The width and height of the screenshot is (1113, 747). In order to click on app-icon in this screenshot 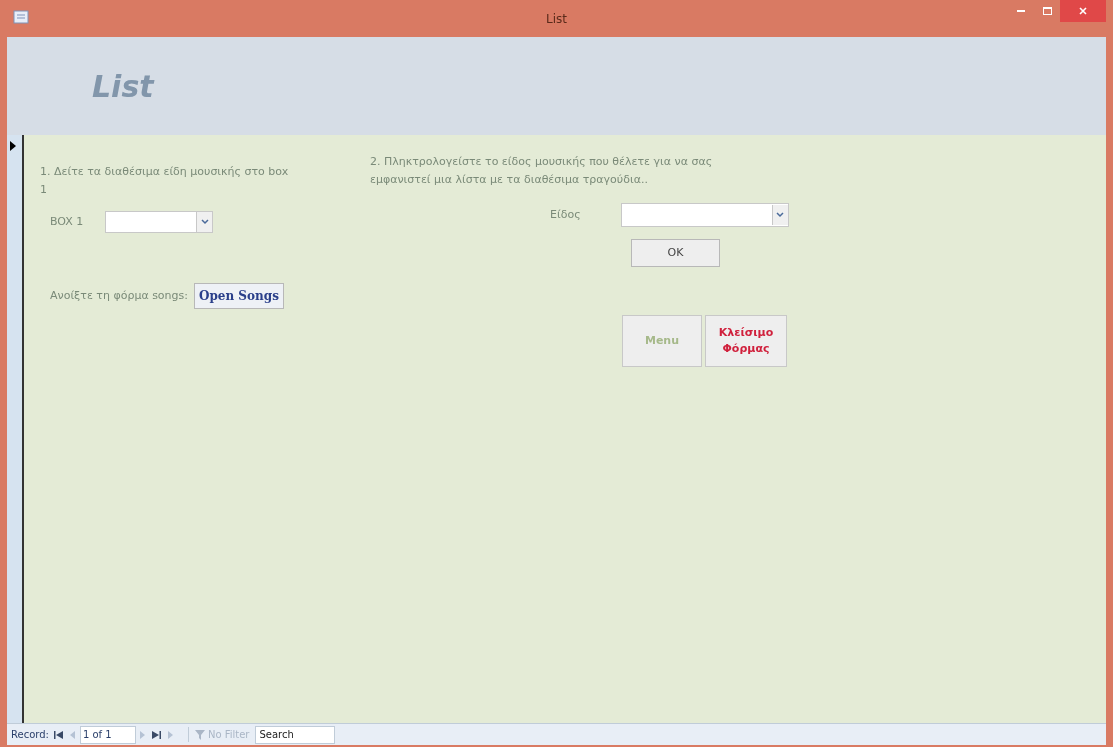, I will do `click(21, 17)`.